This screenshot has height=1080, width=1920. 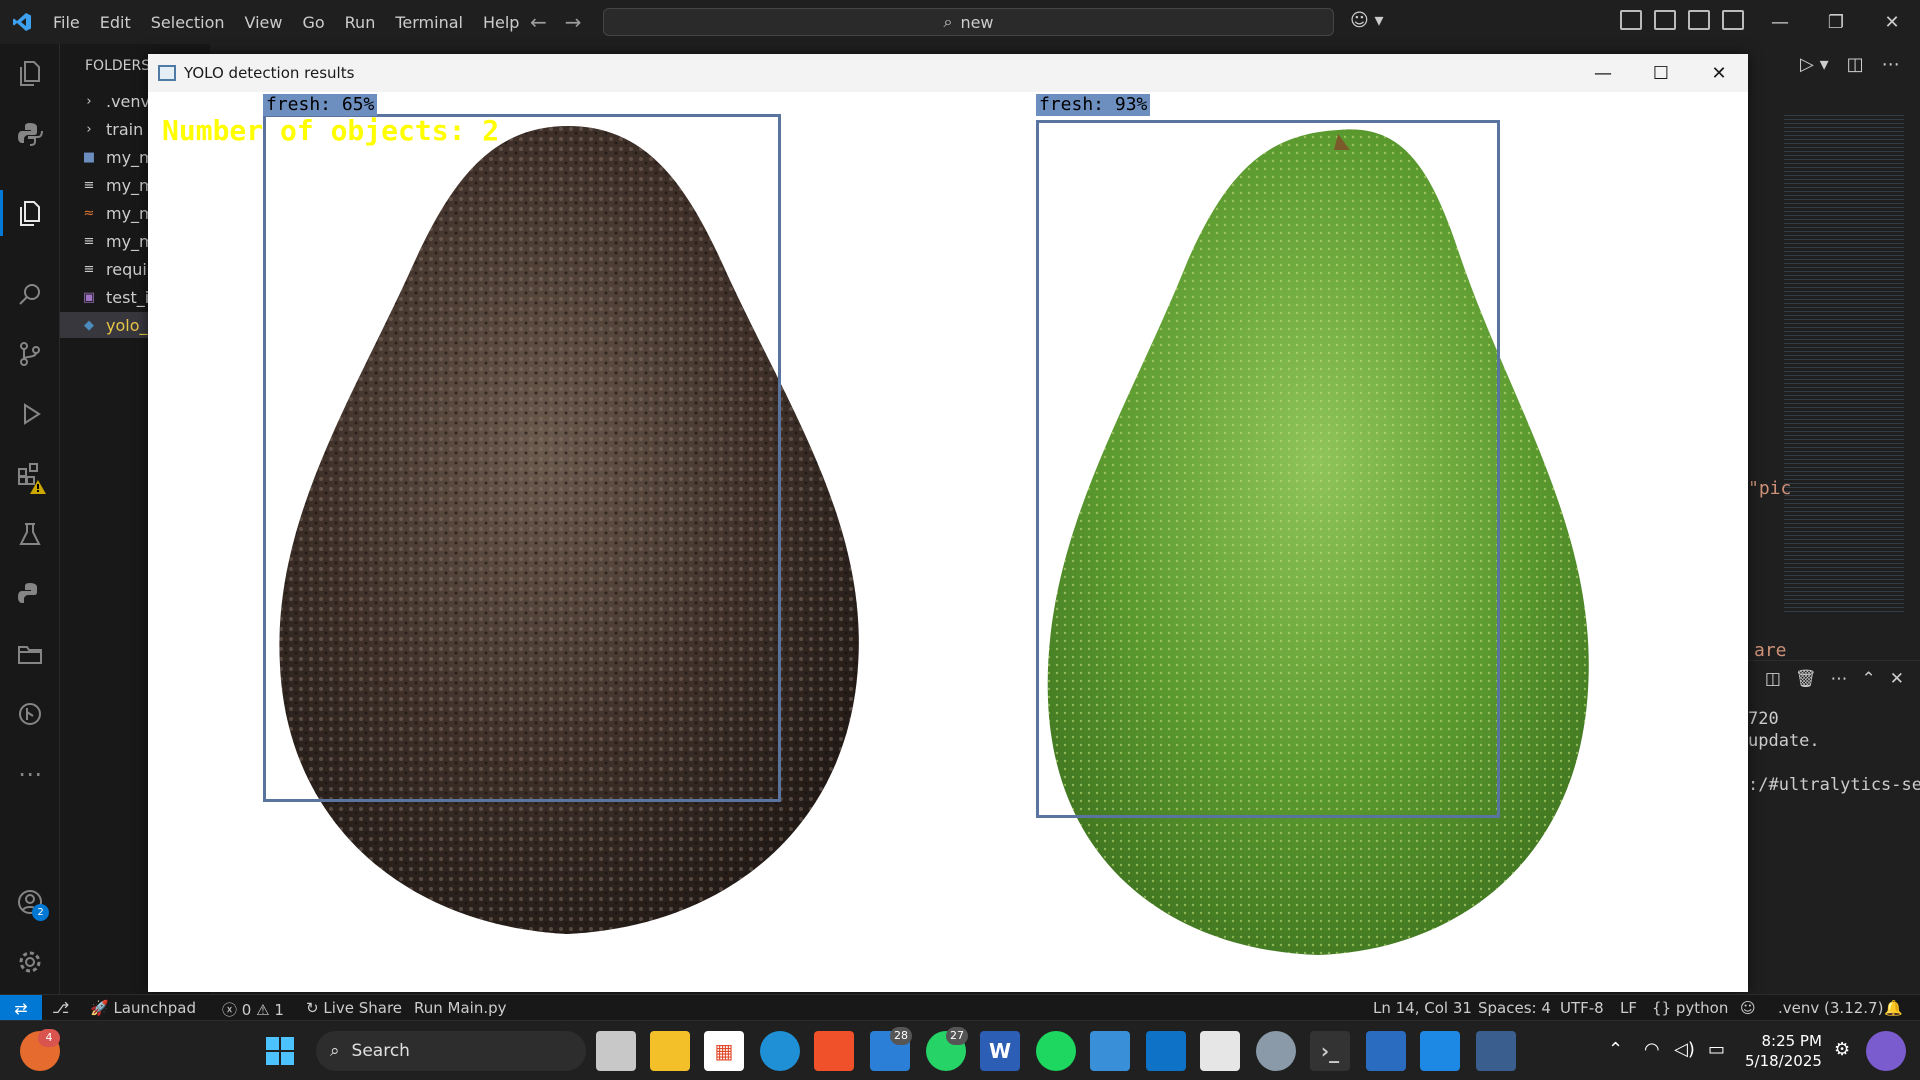 I want to click on brave-browser-icon, so click(x=834, y=1051).